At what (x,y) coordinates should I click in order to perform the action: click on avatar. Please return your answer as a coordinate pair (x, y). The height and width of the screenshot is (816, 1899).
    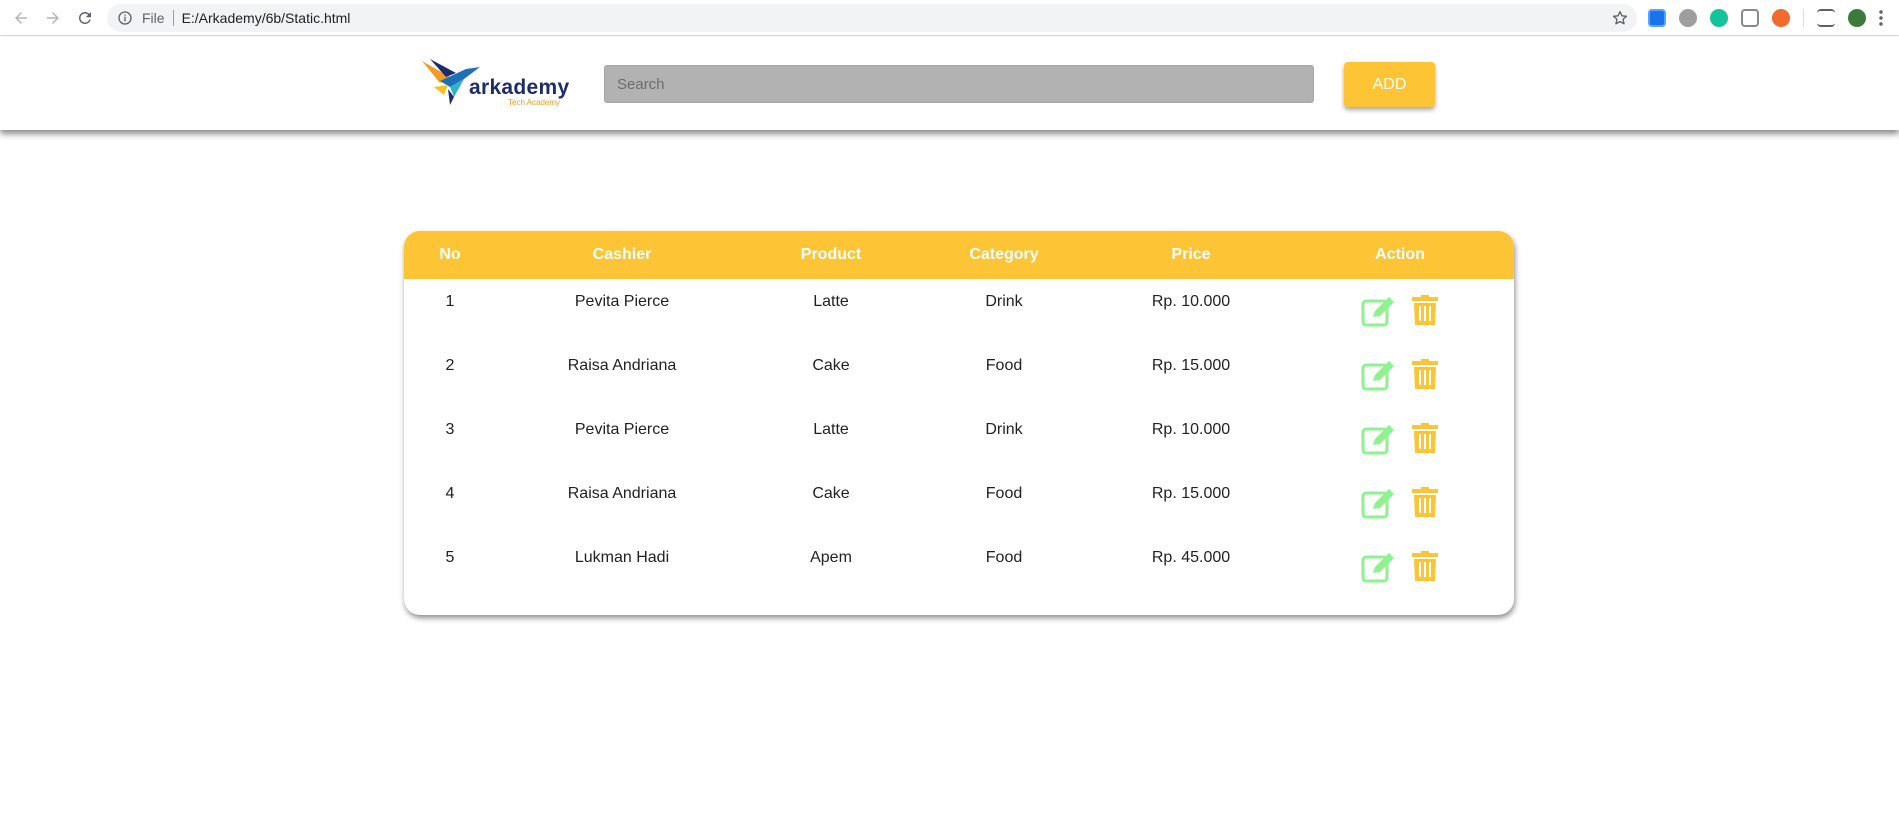
    Looking at the image, I should click on (1857, 18).